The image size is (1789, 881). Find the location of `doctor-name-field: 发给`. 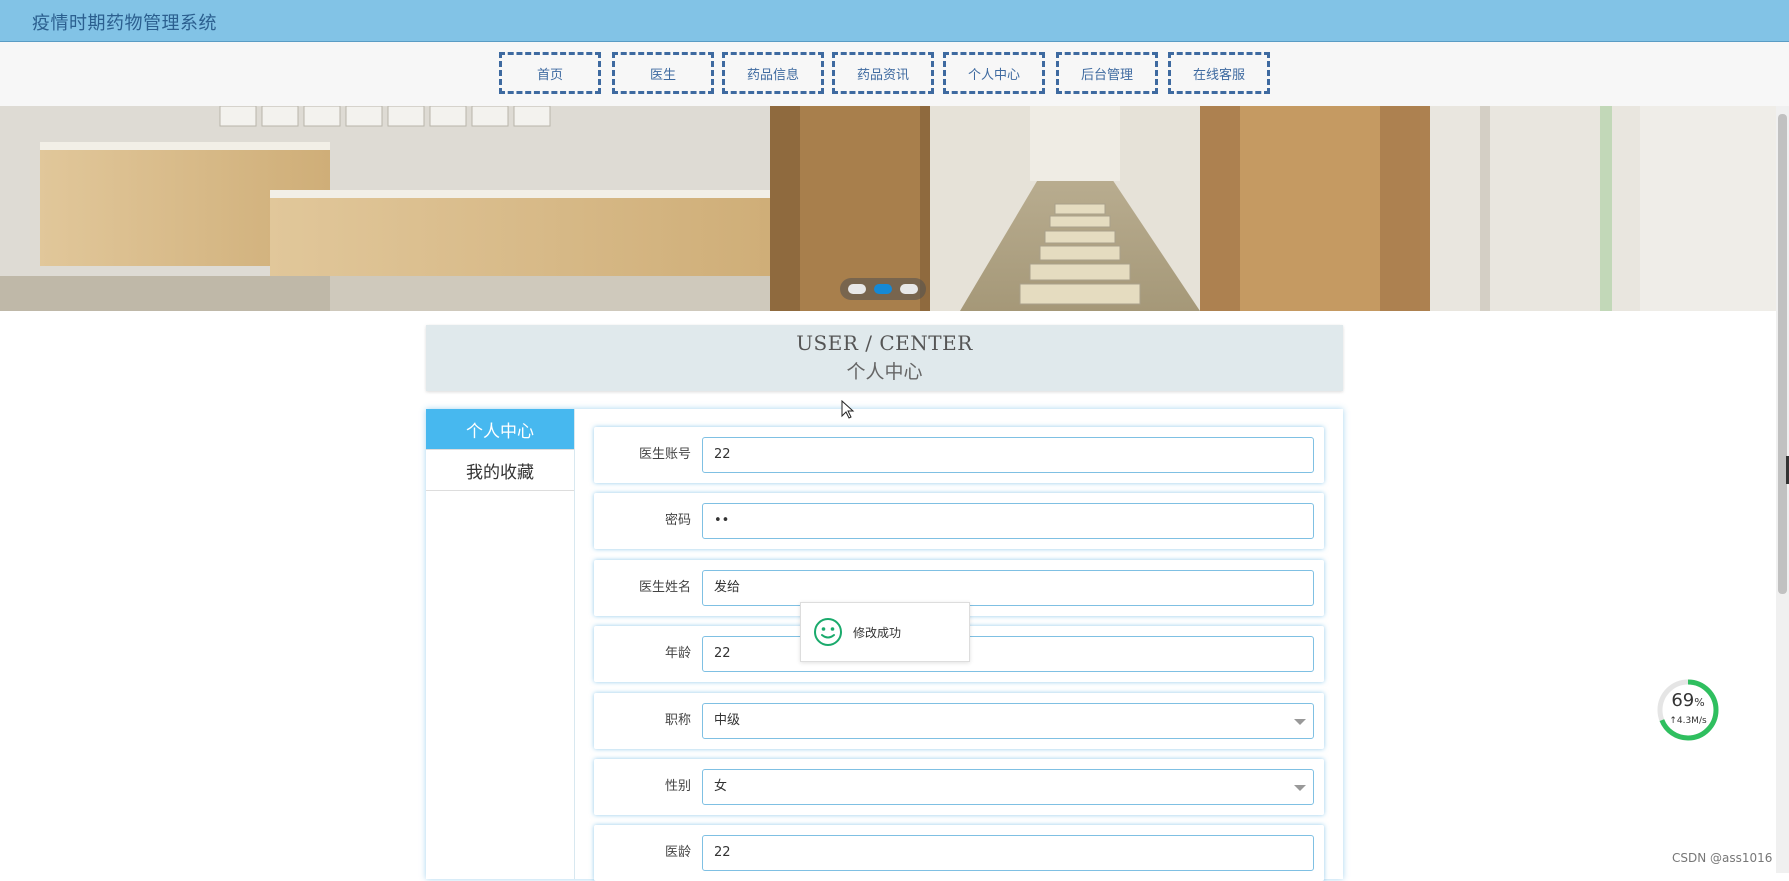

doctor-name-field: 发给 is located at coordinates (1008, 588).